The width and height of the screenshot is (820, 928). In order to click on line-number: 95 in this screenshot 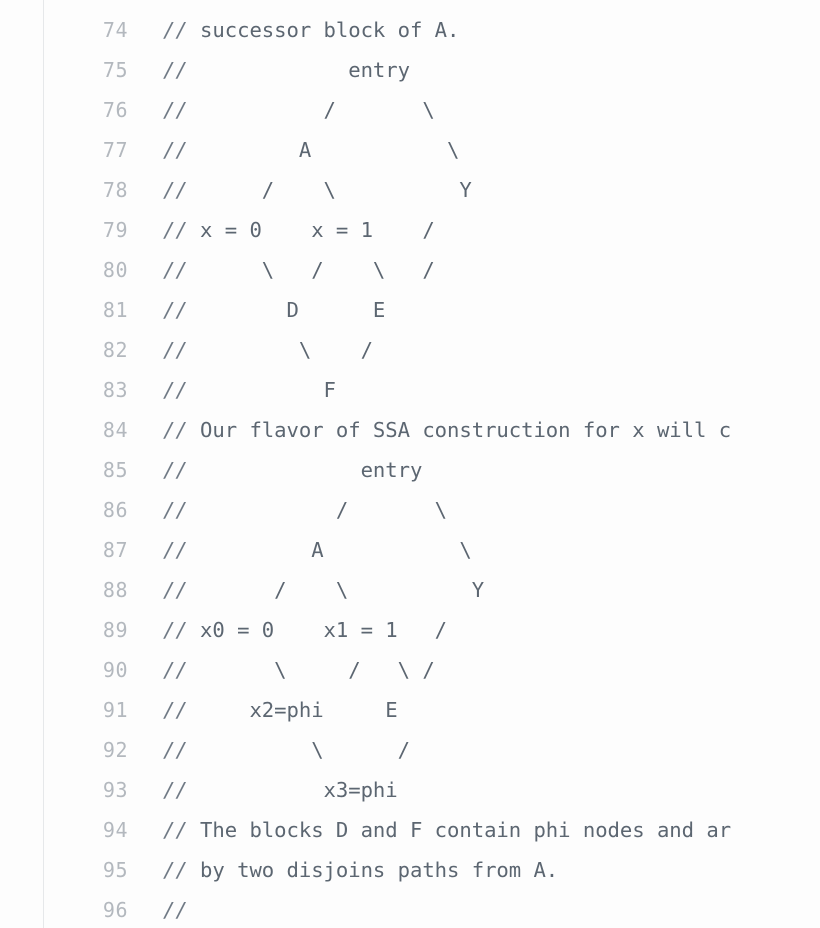, I will do `click(115, 870)`.